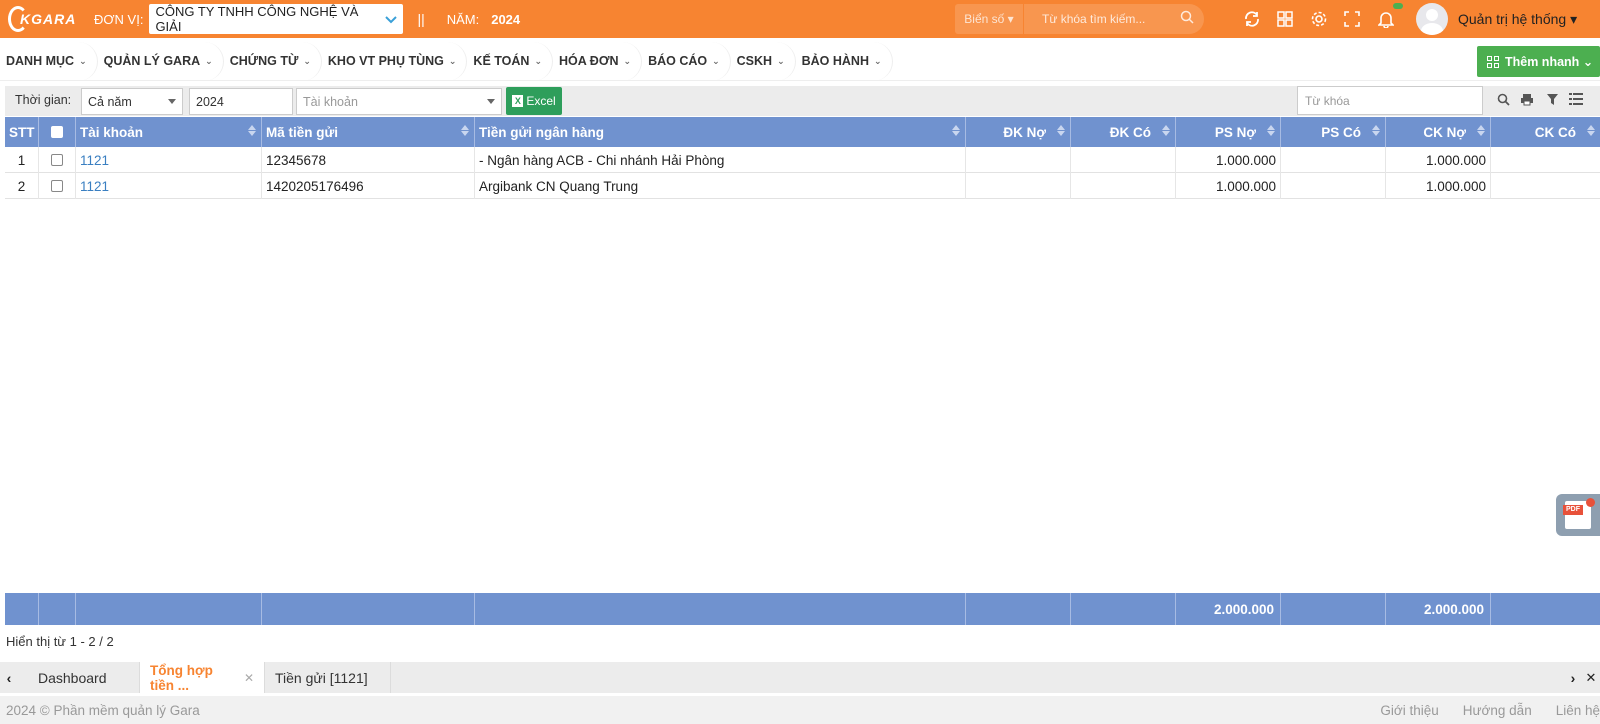 This screenshot has height=724, width=1600. Describe the element at coordinates (1333, 132) in the screenshot. I see `col-ps-co: PS Có` at that location.